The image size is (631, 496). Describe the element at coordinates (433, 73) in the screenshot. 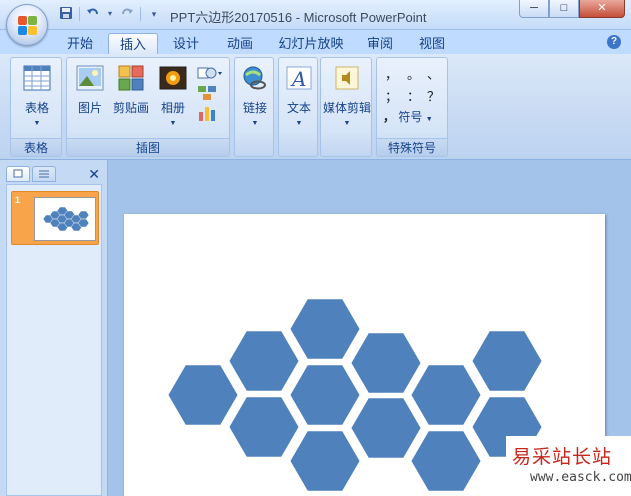

I see `symbol-enumeration-comma: 、` at that location.